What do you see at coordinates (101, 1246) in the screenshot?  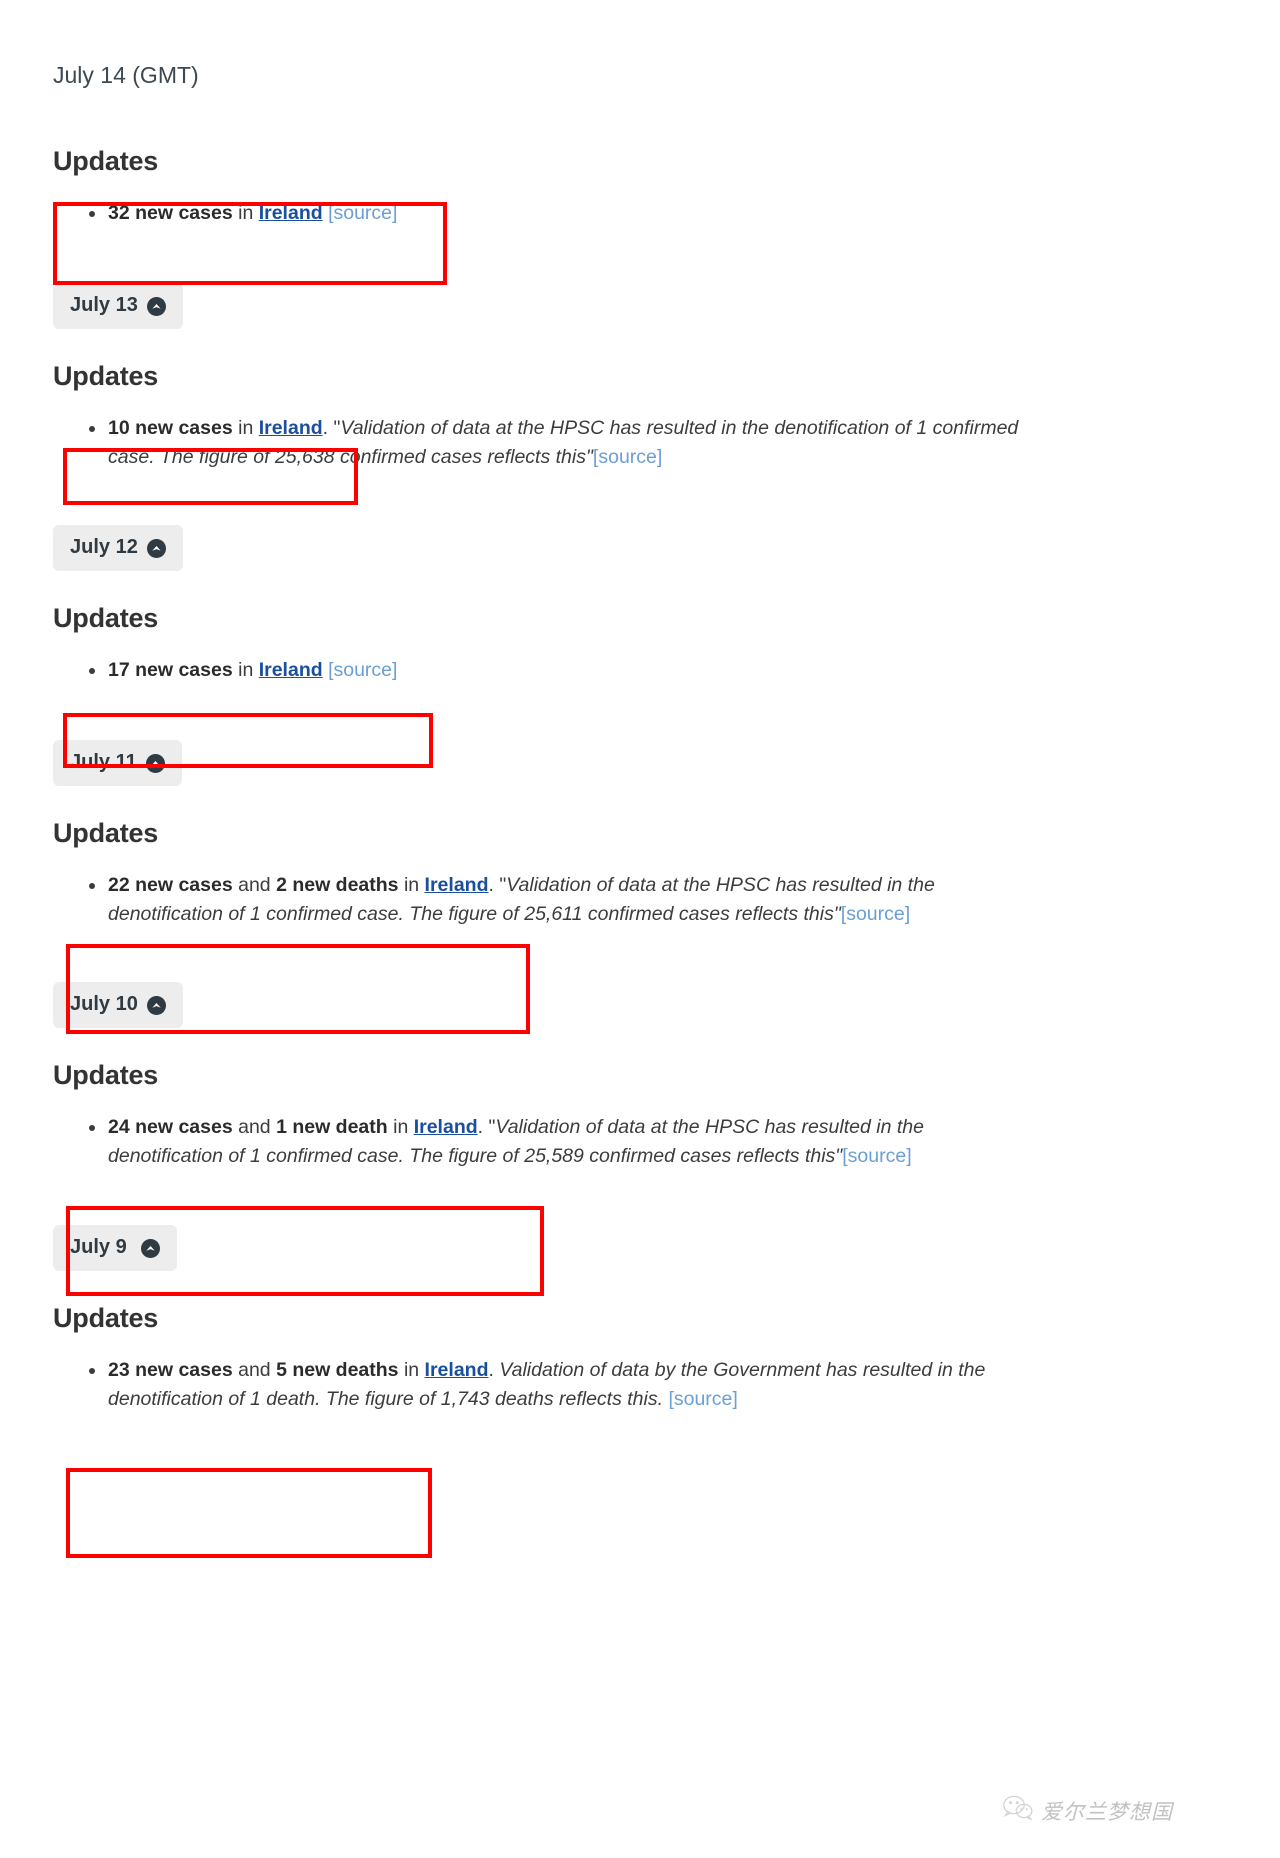 I see `day-toggle-label: July 9` at bounding box center [101, 1246].